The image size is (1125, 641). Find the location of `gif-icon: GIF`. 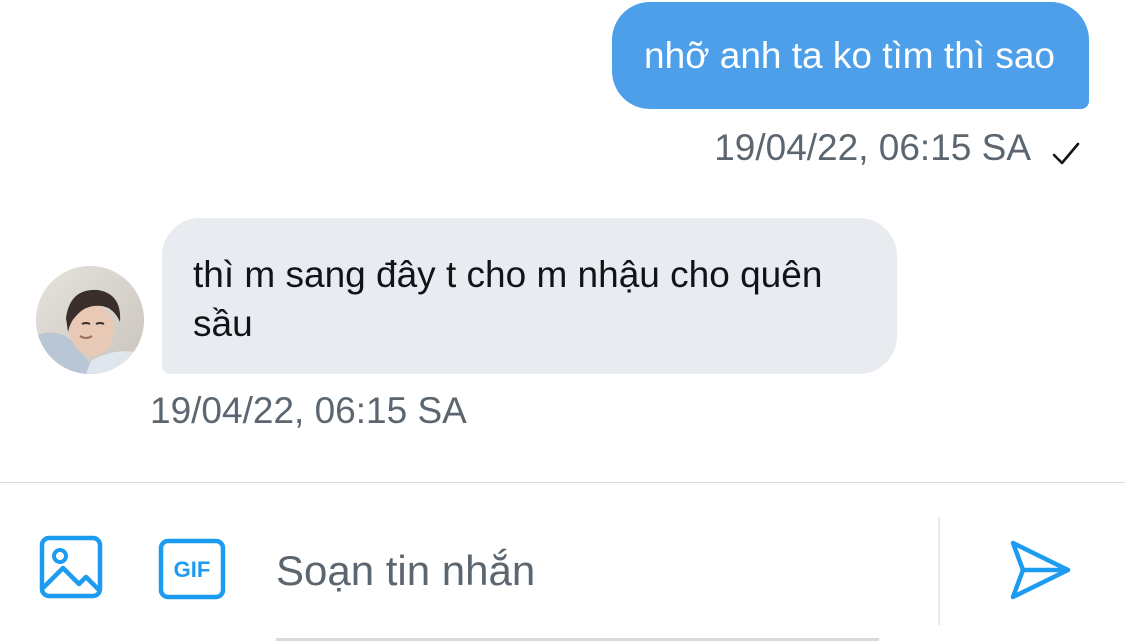

gif-icon: GIF is located at coordinates (192, 569).